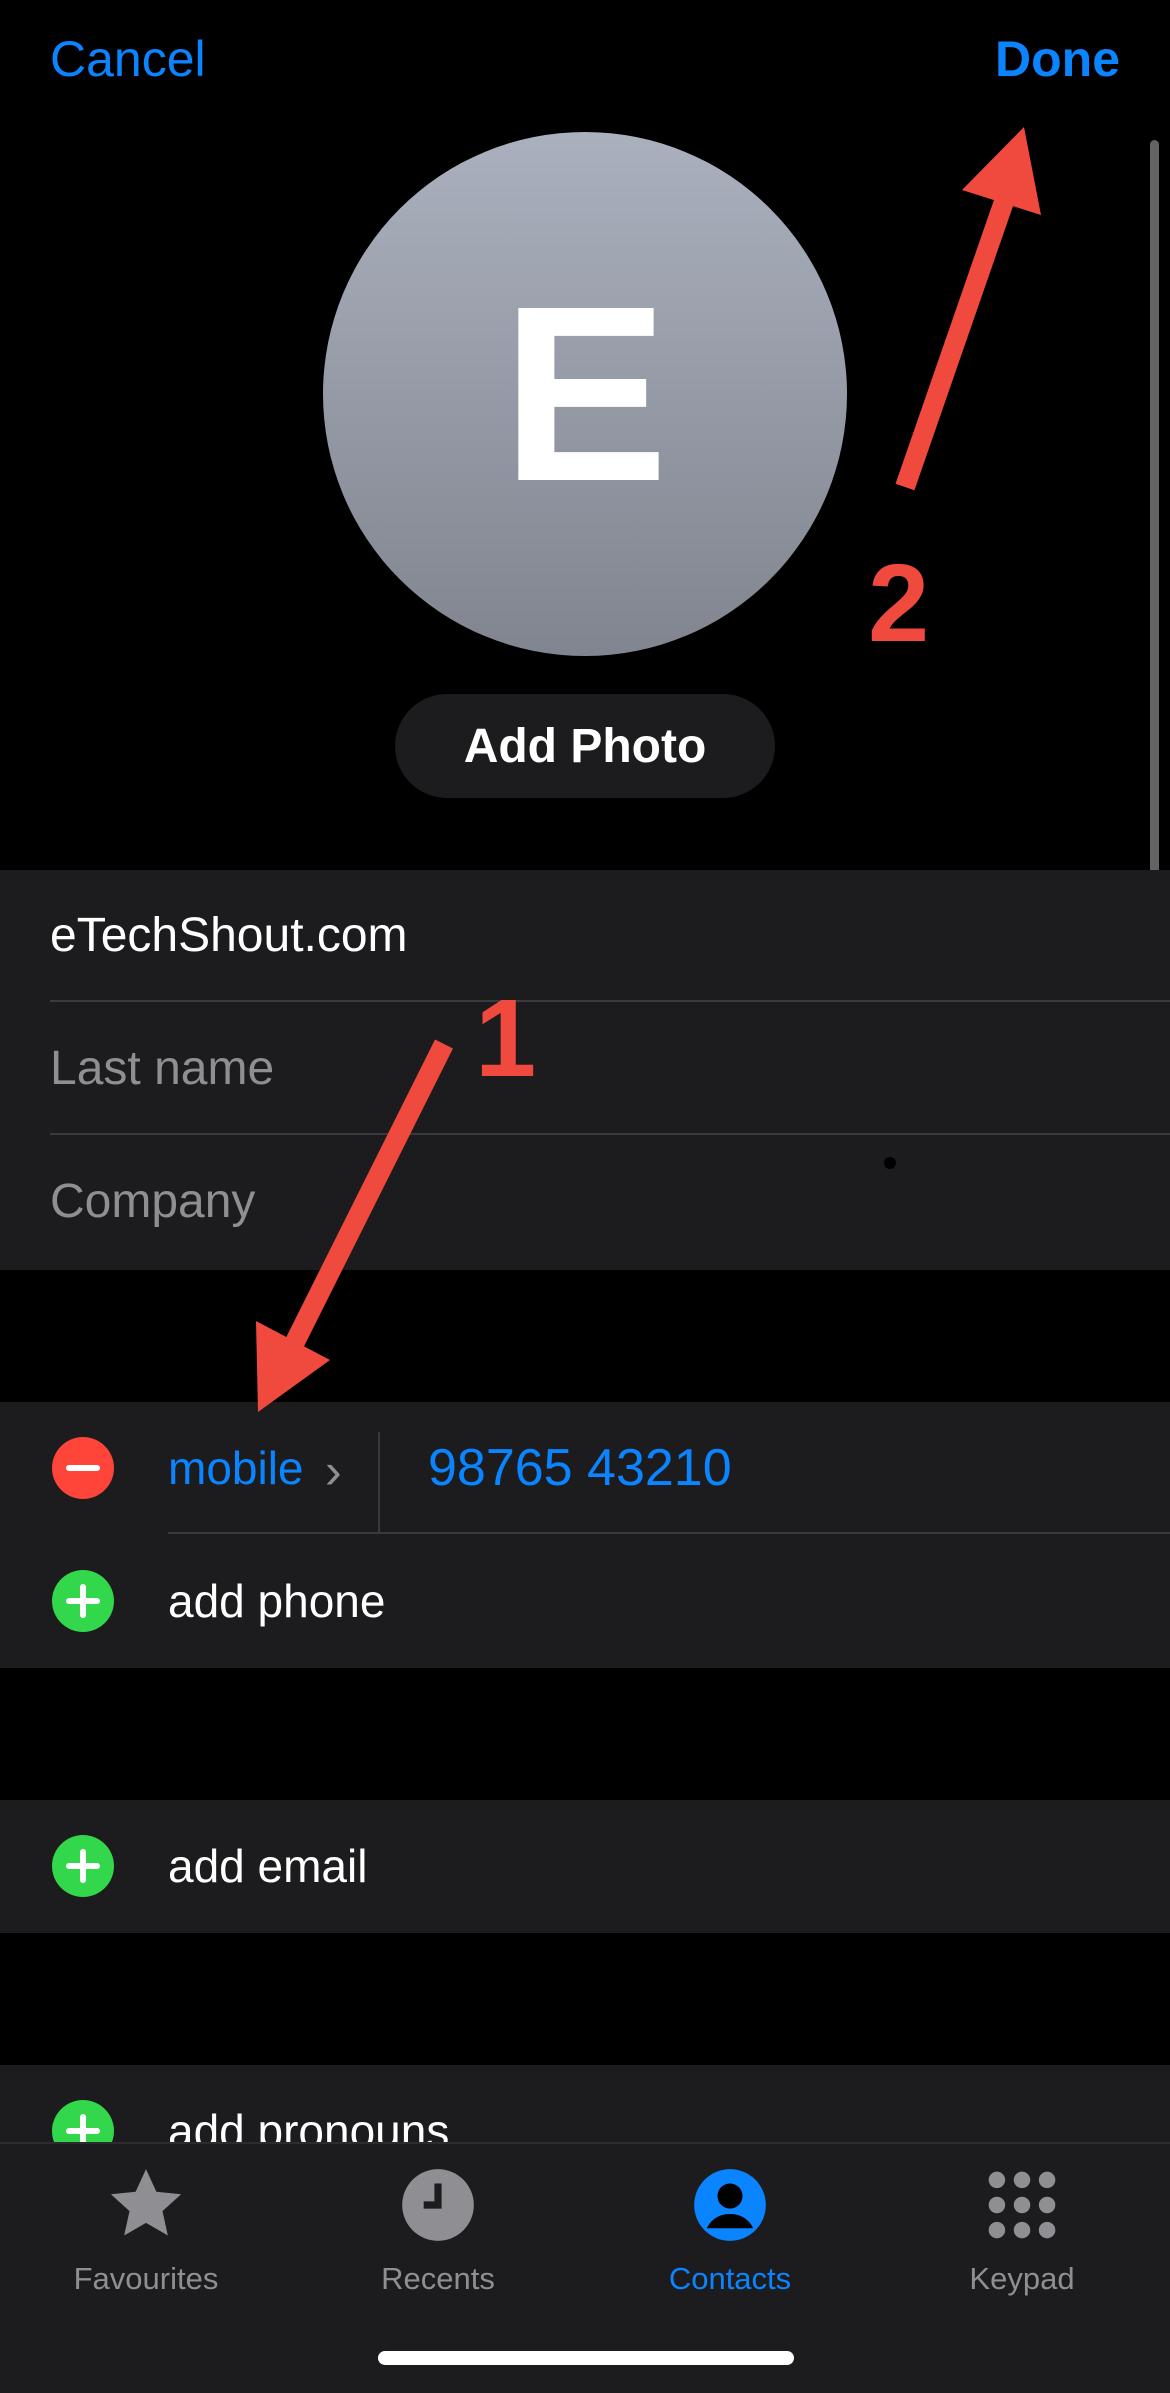 This screenshot has width=1170, height=2393. What do you see at coordinates (1022, 2205) in the screenshot?
I see `keypad-icon` at bounding box center [1022, 2205].